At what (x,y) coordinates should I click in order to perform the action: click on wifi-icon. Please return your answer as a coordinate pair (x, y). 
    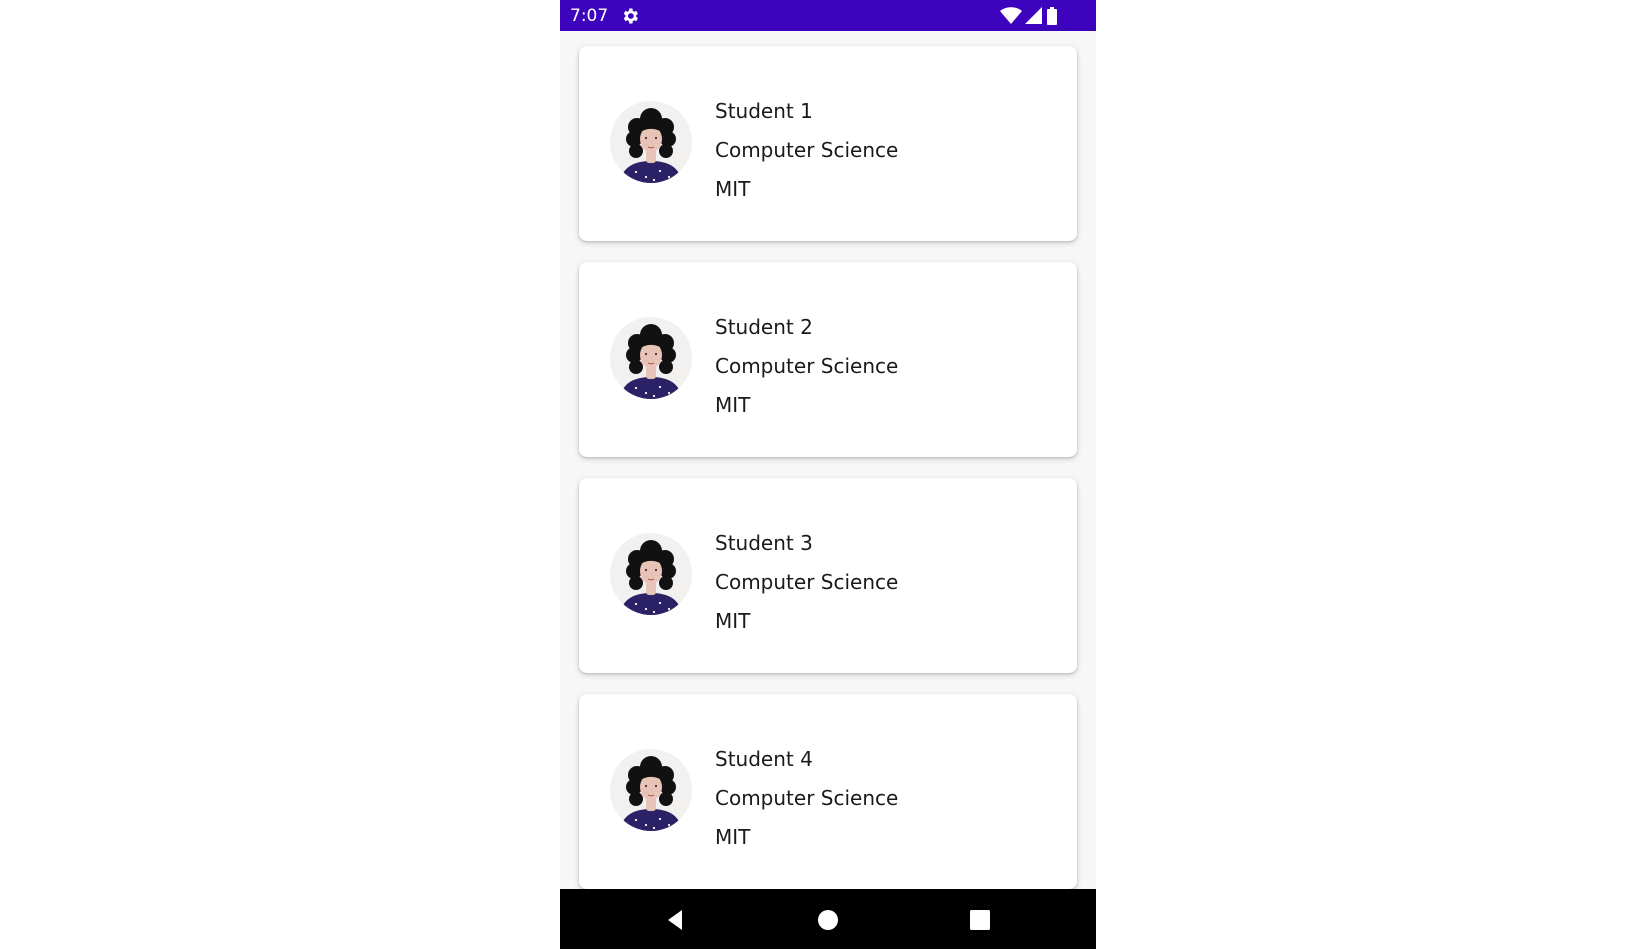
    Looking at the image, I should click on (1011, 15).